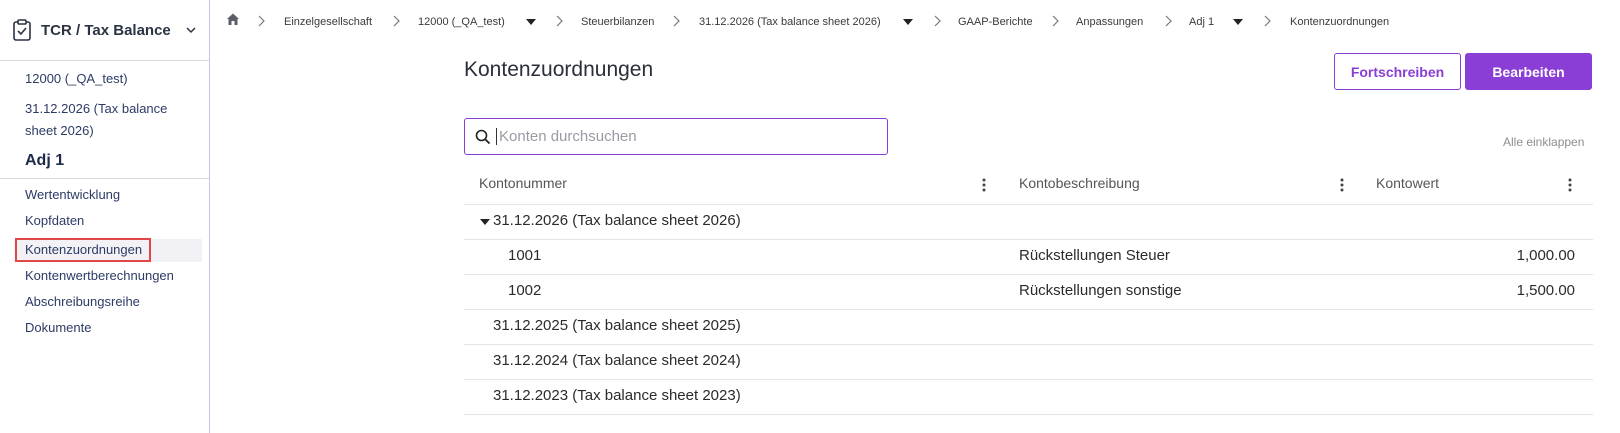 The width and height of the screenshot is (1620, 433). I want to click on cell-account-number: 1001, so click(525, 255).